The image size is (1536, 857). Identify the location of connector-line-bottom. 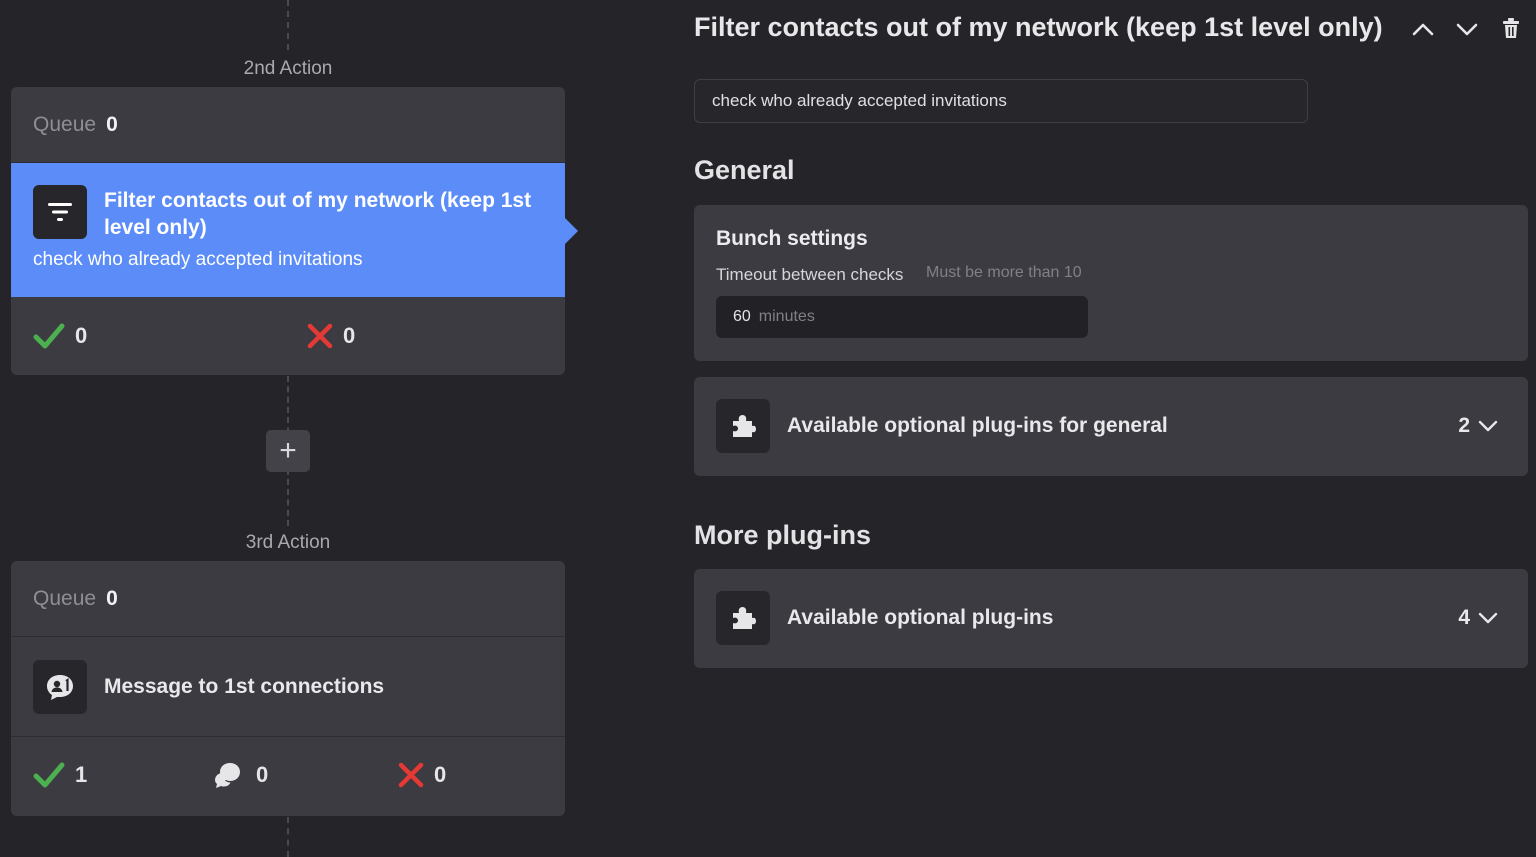
(288, 837).